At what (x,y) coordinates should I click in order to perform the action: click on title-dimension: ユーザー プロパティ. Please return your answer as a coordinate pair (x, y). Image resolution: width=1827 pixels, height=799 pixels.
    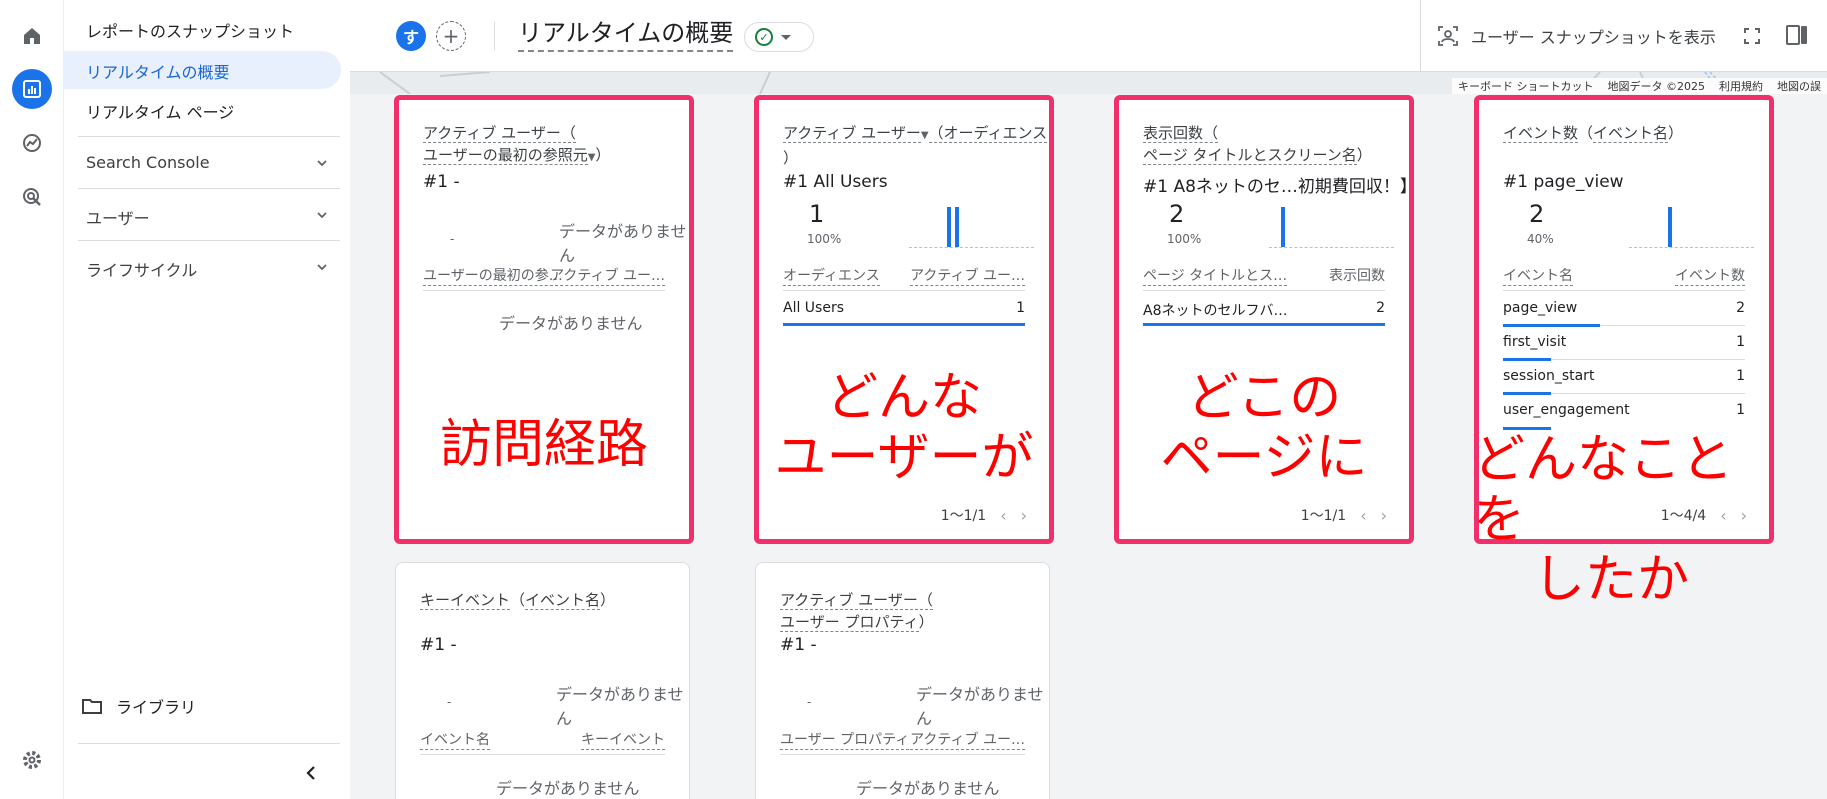
    Looking at the image, I should click on (849, 622).